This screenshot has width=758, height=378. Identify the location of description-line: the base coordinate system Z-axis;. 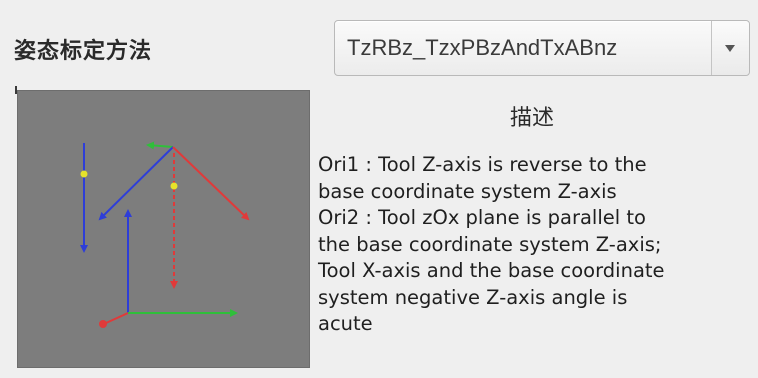
(490, 244).